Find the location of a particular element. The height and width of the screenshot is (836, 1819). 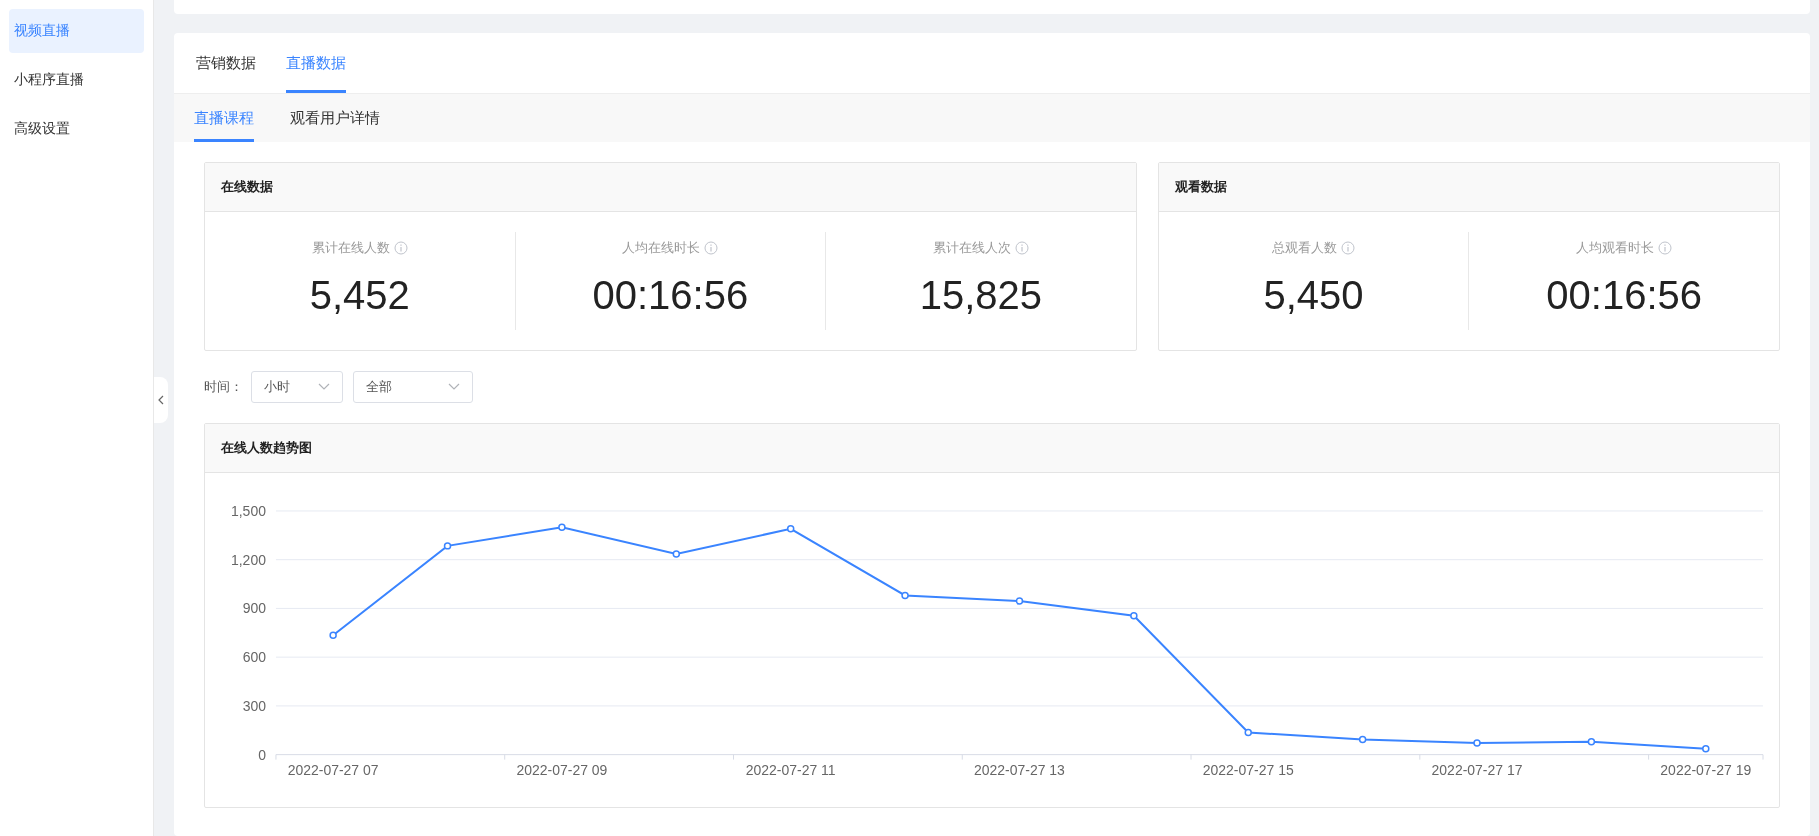

stat-value: 15,825 is located at coordinates (980, 295).